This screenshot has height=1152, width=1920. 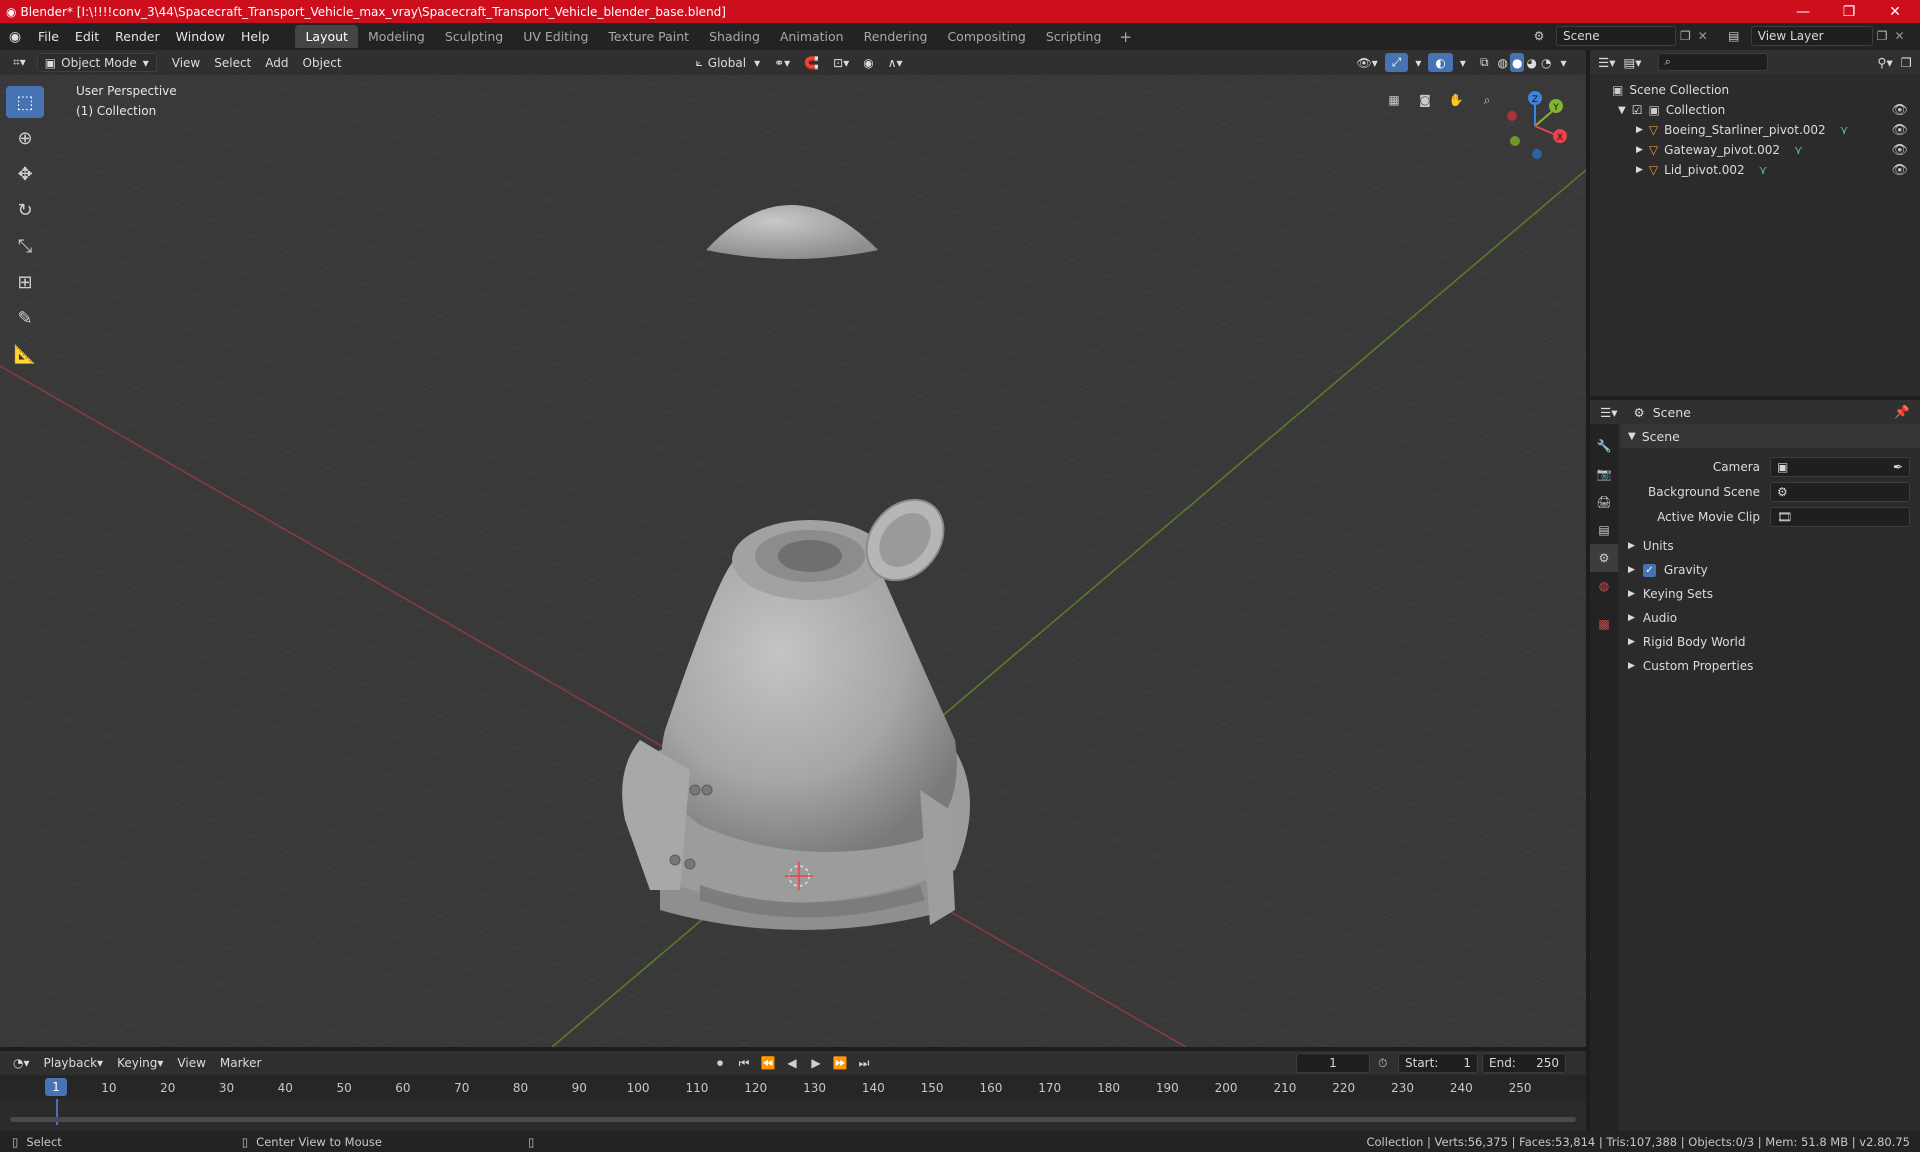 I want to click on render-tab-icon: 📷, so click(x=1604, y=474).